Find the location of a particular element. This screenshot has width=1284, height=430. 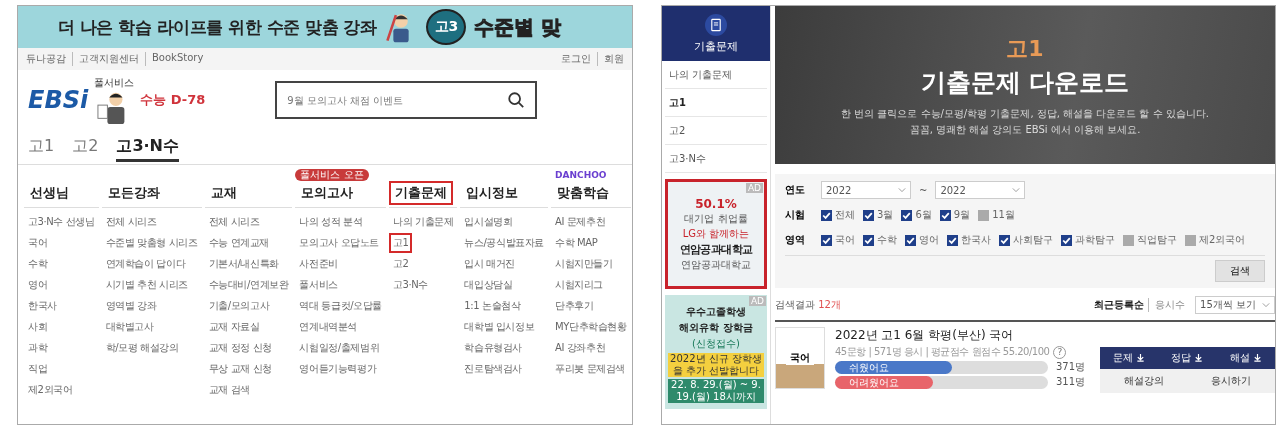

menu-link: 영역별 강좌 is located at coordinates (131, 306).